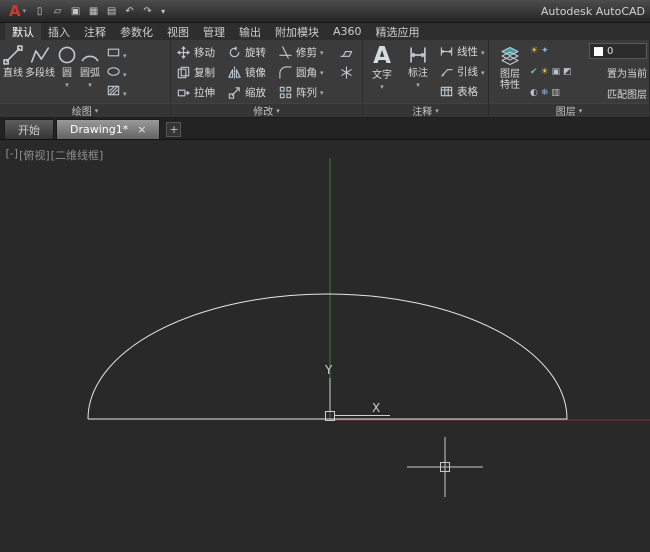  Describe the element at coordinates (382, 71) in the screenshot. I see `tool-text: A 文字` at that location.